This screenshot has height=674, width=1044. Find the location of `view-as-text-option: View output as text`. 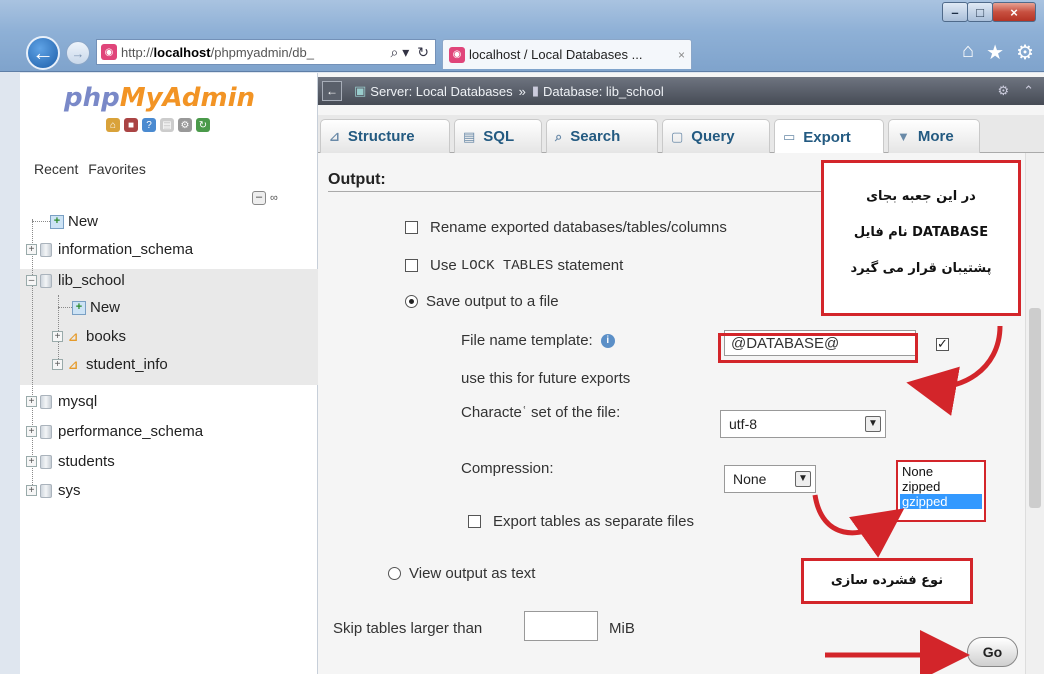

view-as-text-option: View output as text is located at coordinates (461, 573).